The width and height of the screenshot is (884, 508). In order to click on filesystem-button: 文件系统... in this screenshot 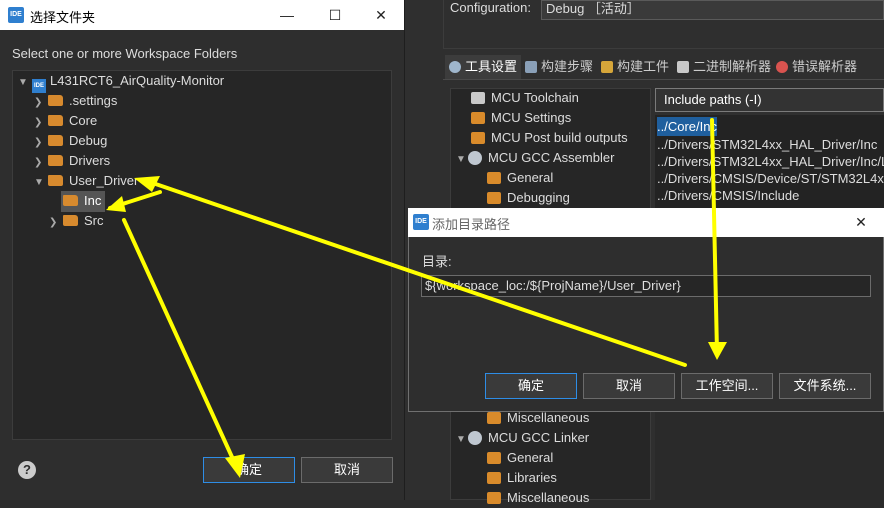, I will do `click(825, 386)`.